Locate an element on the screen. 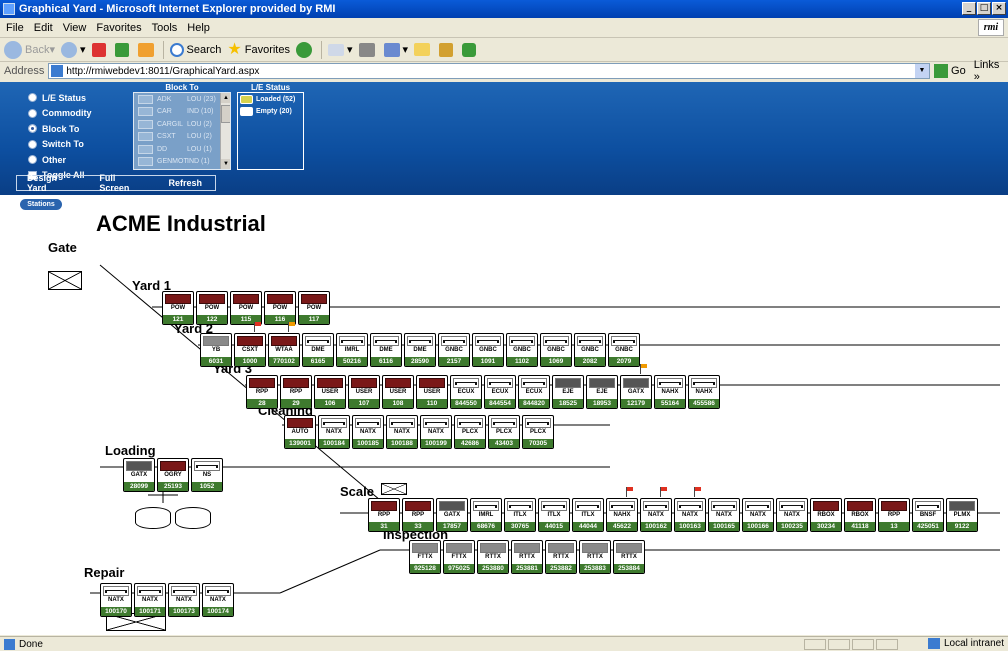 This screenshot has width=1008, height=651. favorites-button: ★ Favorites is located at coordinates (258, 49).